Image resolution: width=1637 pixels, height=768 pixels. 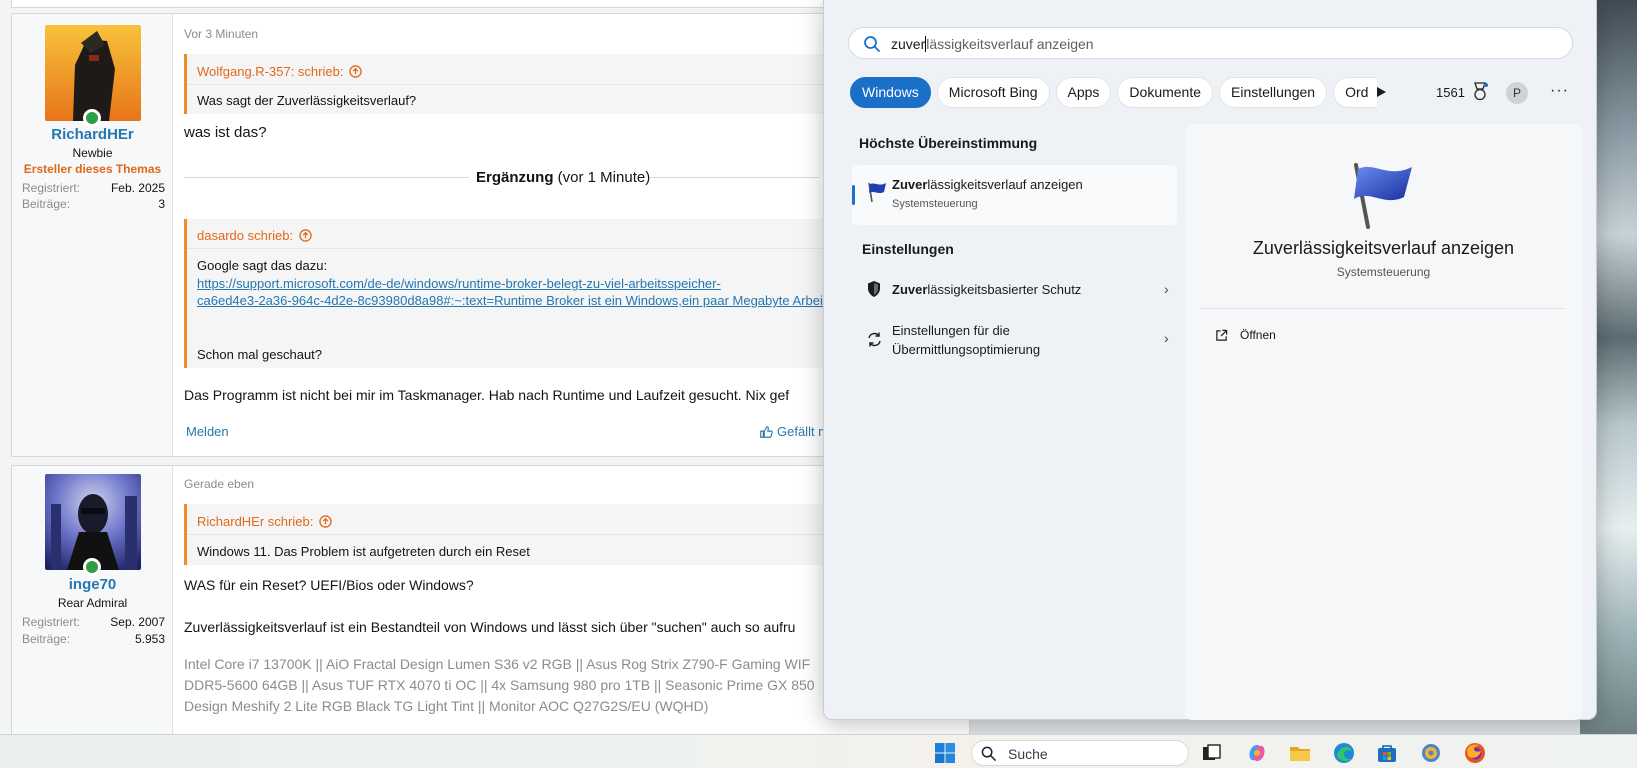 What do you see at coordinates (818, 751) in the screenshot?
I see `taskbar: Suche` at bounding box center [818, 751].